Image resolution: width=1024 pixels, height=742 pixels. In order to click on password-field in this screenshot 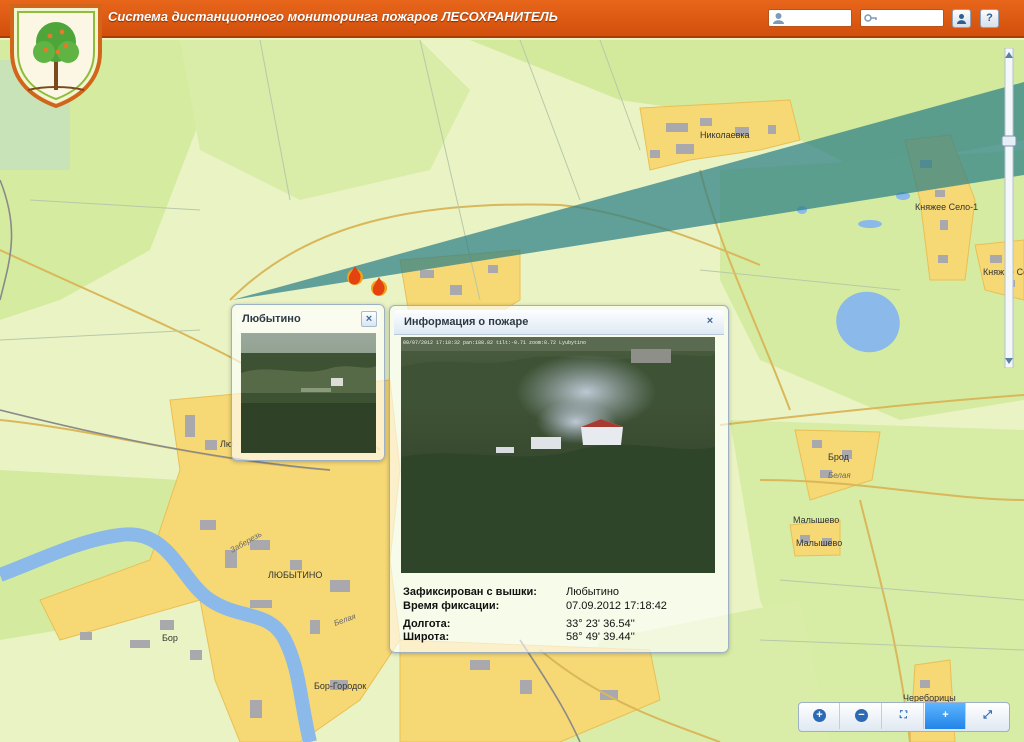, I will do `click(902, 18)`.